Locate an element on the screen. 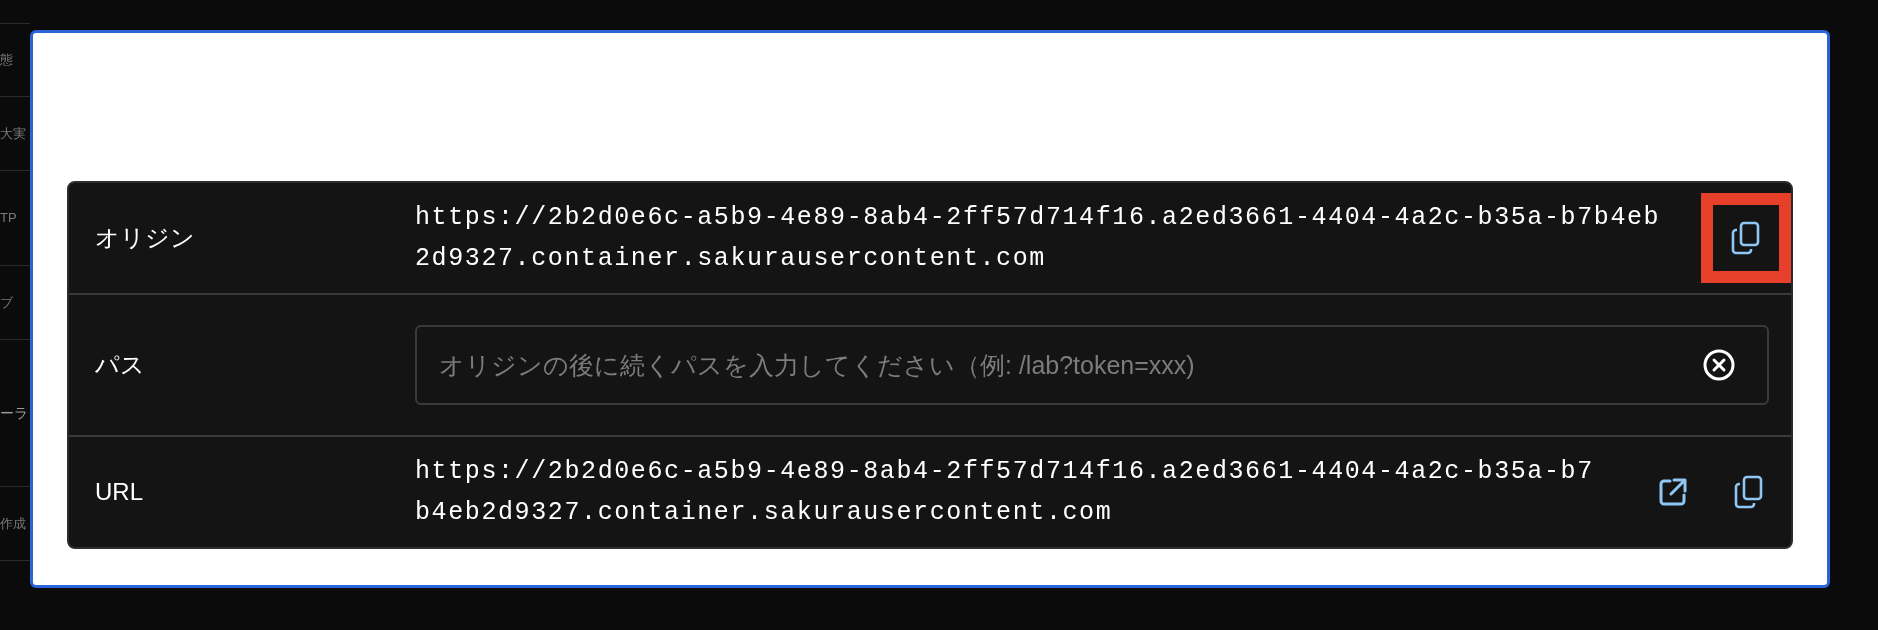 Image resolution: width=1878 pixels, height=630 pixels. row-label: ブ is located at coordinates (6, 302).